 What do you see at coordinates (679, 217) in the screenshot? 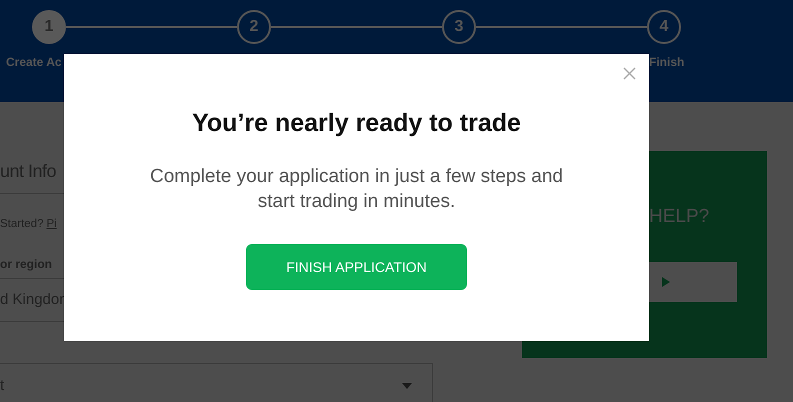
I see `help-title: HELP?` at bounding box center [679, 217].